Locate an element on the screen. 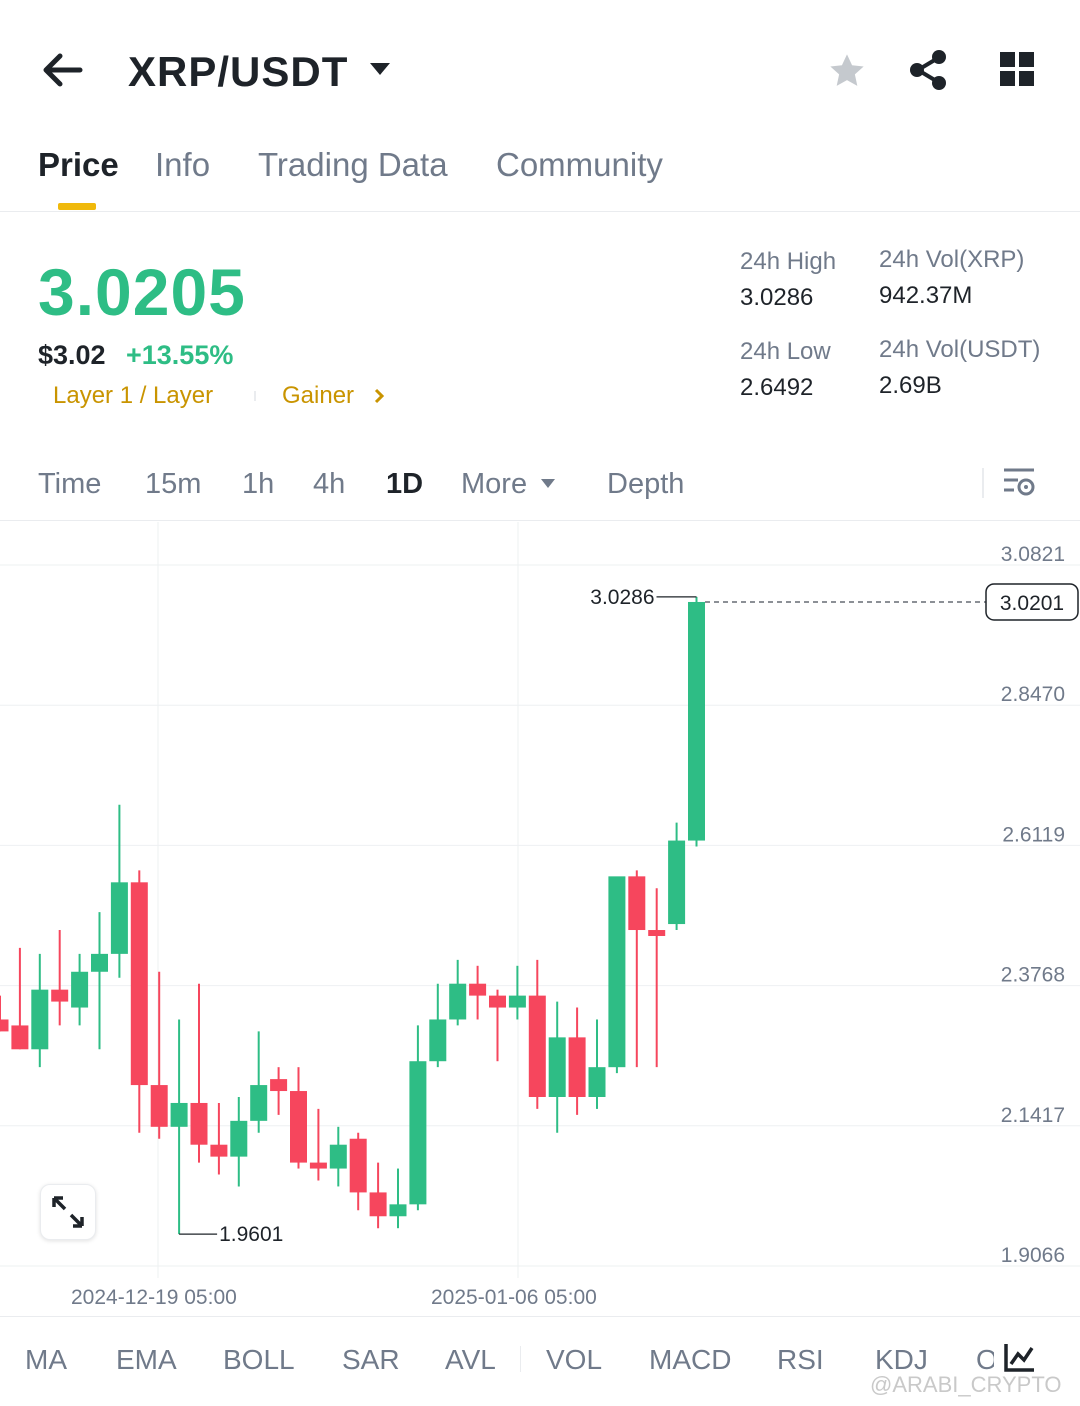  indicator-ma: MA is located at coordinates (46, 1360).